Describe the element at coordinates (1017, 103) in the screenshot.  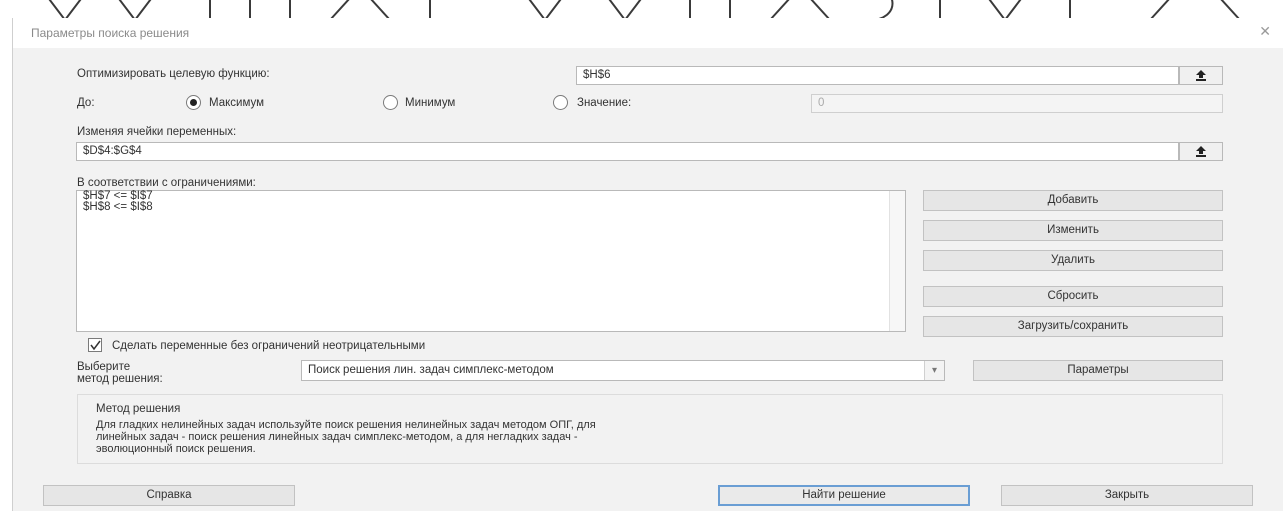
I see `value-of-input: 0` at that location.